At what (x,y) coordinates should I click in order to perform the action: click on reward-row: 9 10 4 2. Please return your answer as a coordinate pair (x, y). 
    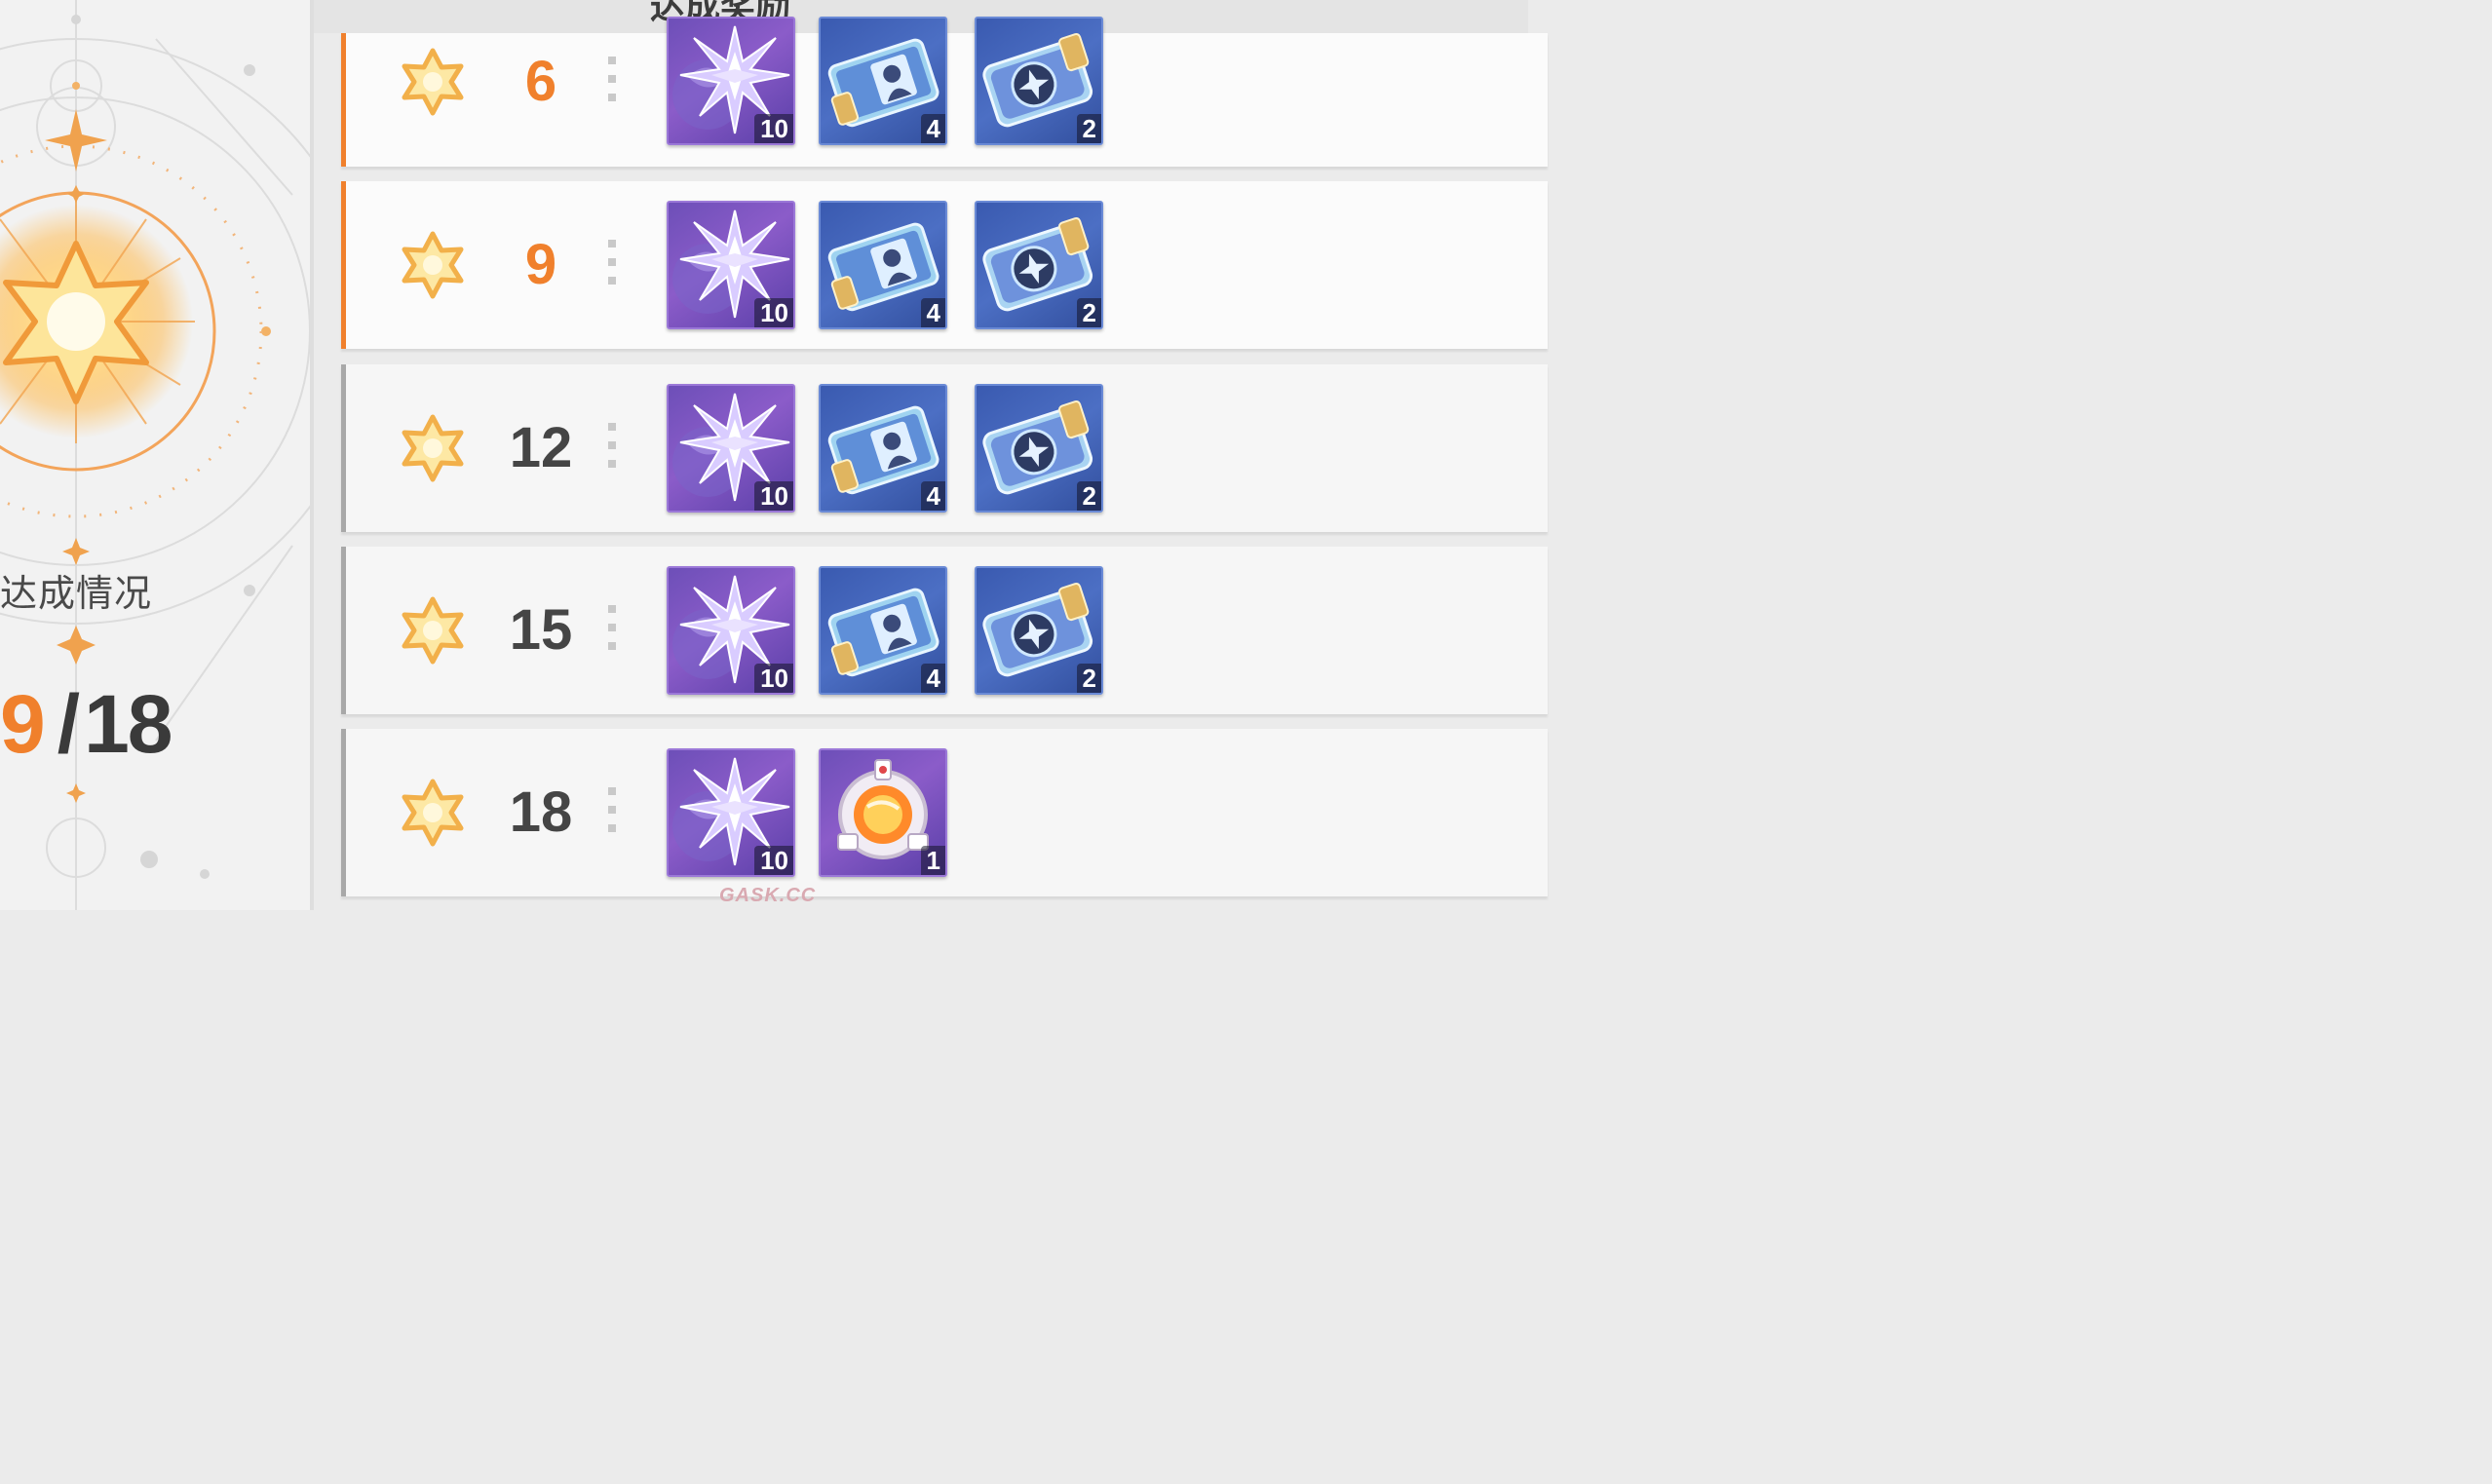
    Looking at the image, I should click on (944, 265).